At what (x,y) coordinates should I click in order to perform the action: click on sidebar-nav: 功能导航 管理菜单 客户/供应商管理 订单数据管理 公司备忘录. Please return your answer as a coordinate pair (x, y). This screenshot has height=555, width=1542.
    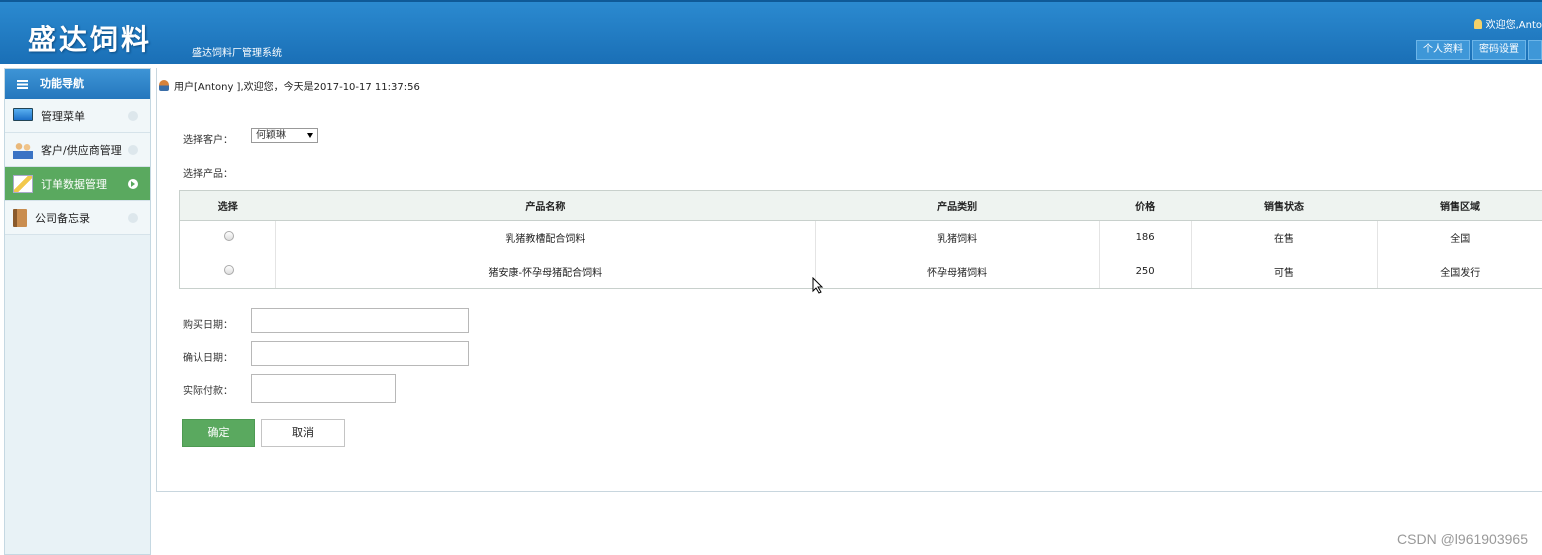
    Looking at the image, I should click on (77, 311).